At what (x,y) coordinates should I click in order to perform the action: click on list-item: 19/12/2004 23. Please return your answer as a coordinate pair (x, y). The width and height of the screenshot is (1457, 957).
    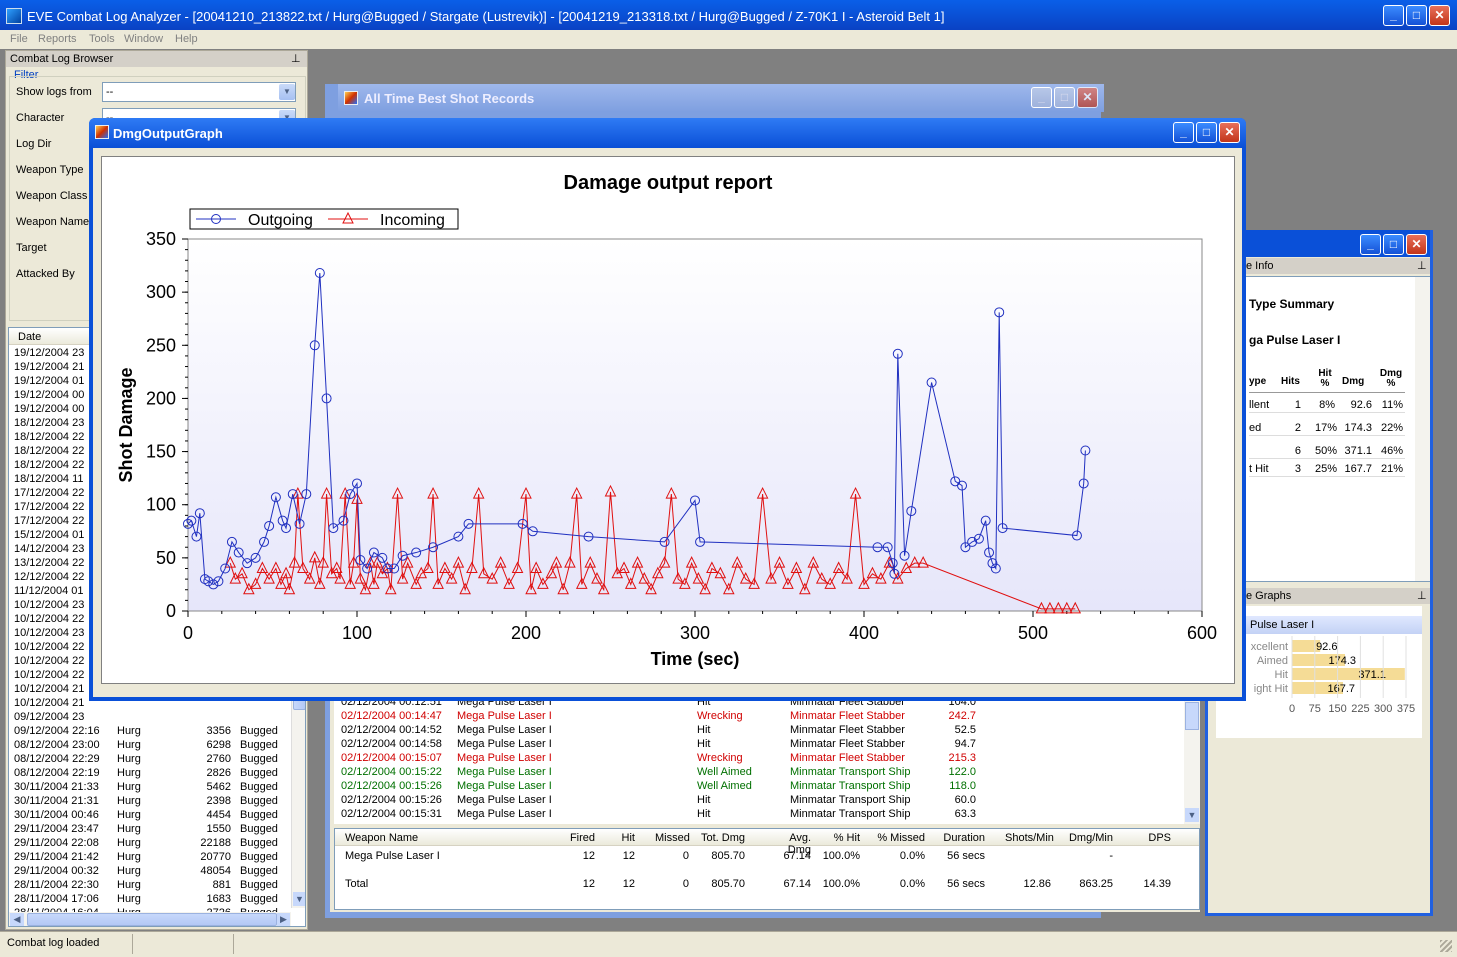
    Looking at the image, I should click on (49, 353).